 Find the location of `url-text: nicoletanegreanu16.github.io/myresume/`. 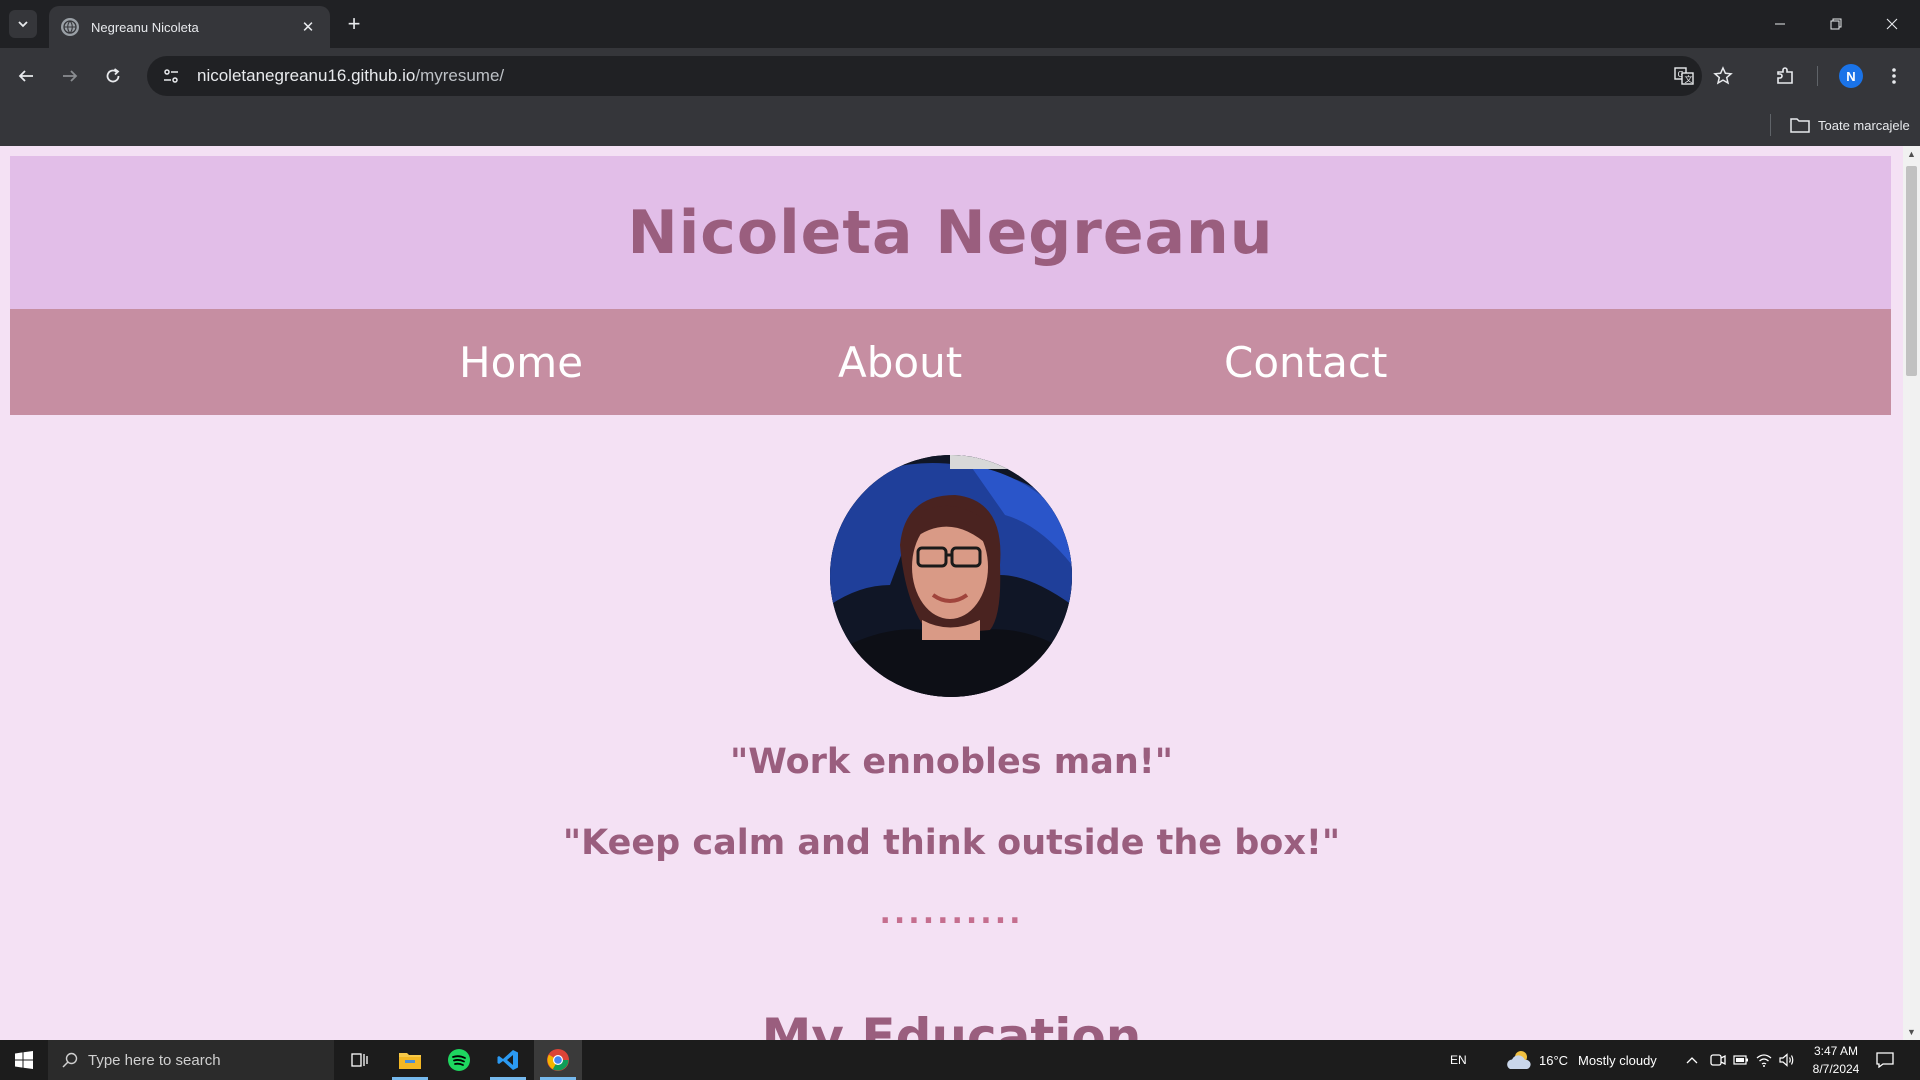

url-text: nicoletanegreanu16.github.io/myresume/ is located at coordinates (350, 76).